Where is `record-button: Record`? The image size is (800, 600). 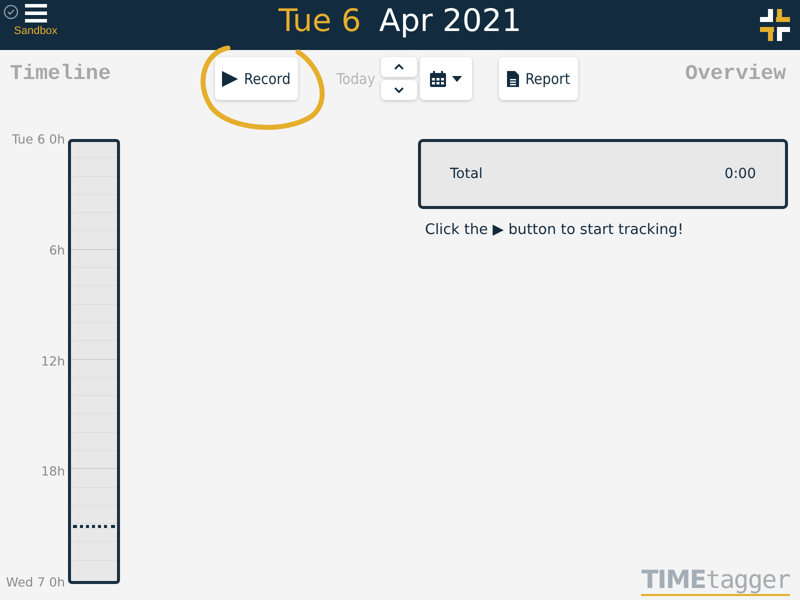 record-button: Record is located at coordinates (256, 78).